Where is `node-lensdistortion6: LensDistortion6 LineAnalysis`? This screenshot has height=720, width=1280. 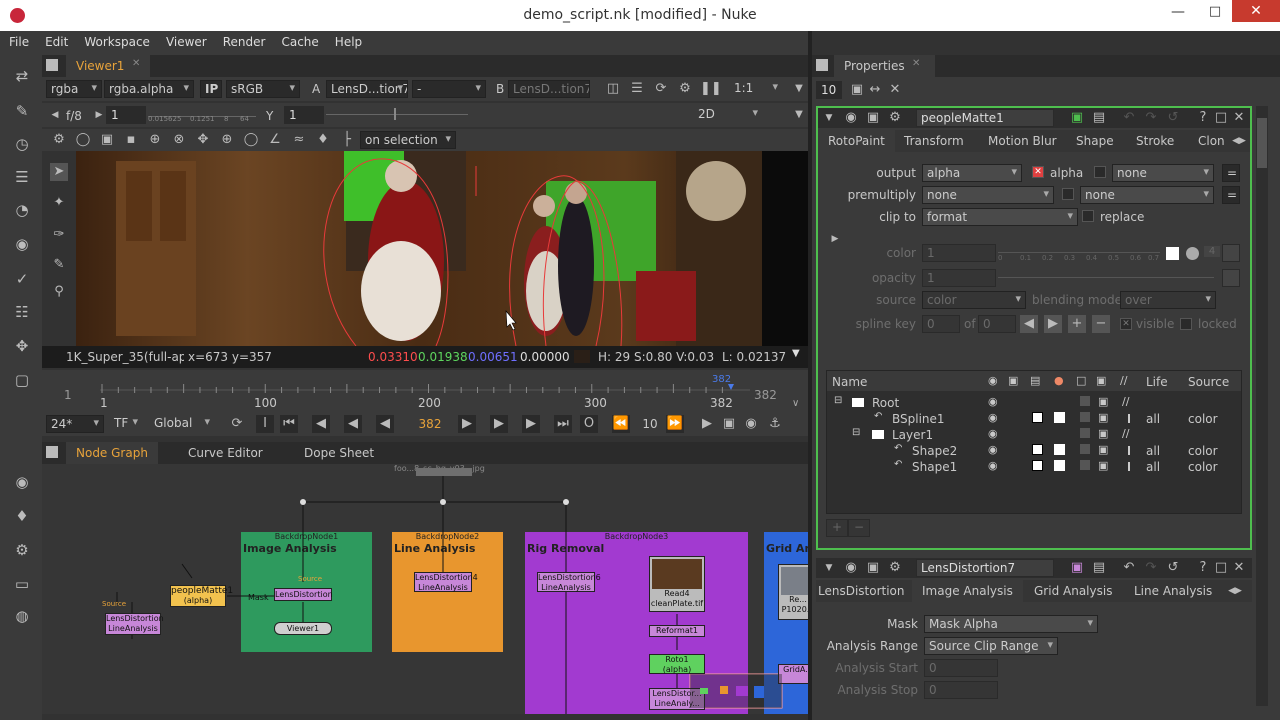 node-lensdistortion6: LensDistortion6 LineAnalysis is located at coordinates (569, 582).